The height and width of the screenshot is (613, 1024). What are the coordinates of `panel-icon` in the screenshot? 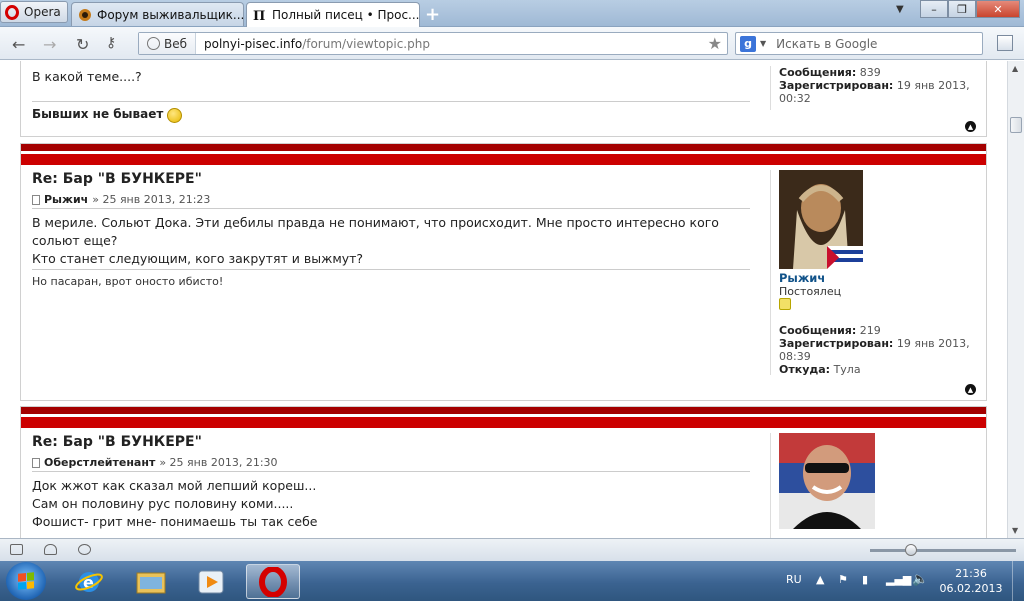 It's located at (16, 549).